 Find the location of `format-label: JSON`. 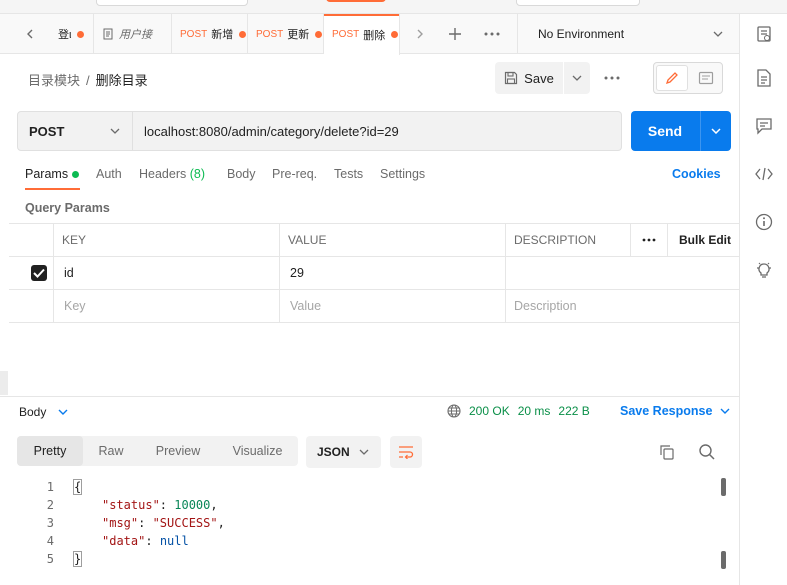

format-label: JSON is located at coordinates (333, 452).